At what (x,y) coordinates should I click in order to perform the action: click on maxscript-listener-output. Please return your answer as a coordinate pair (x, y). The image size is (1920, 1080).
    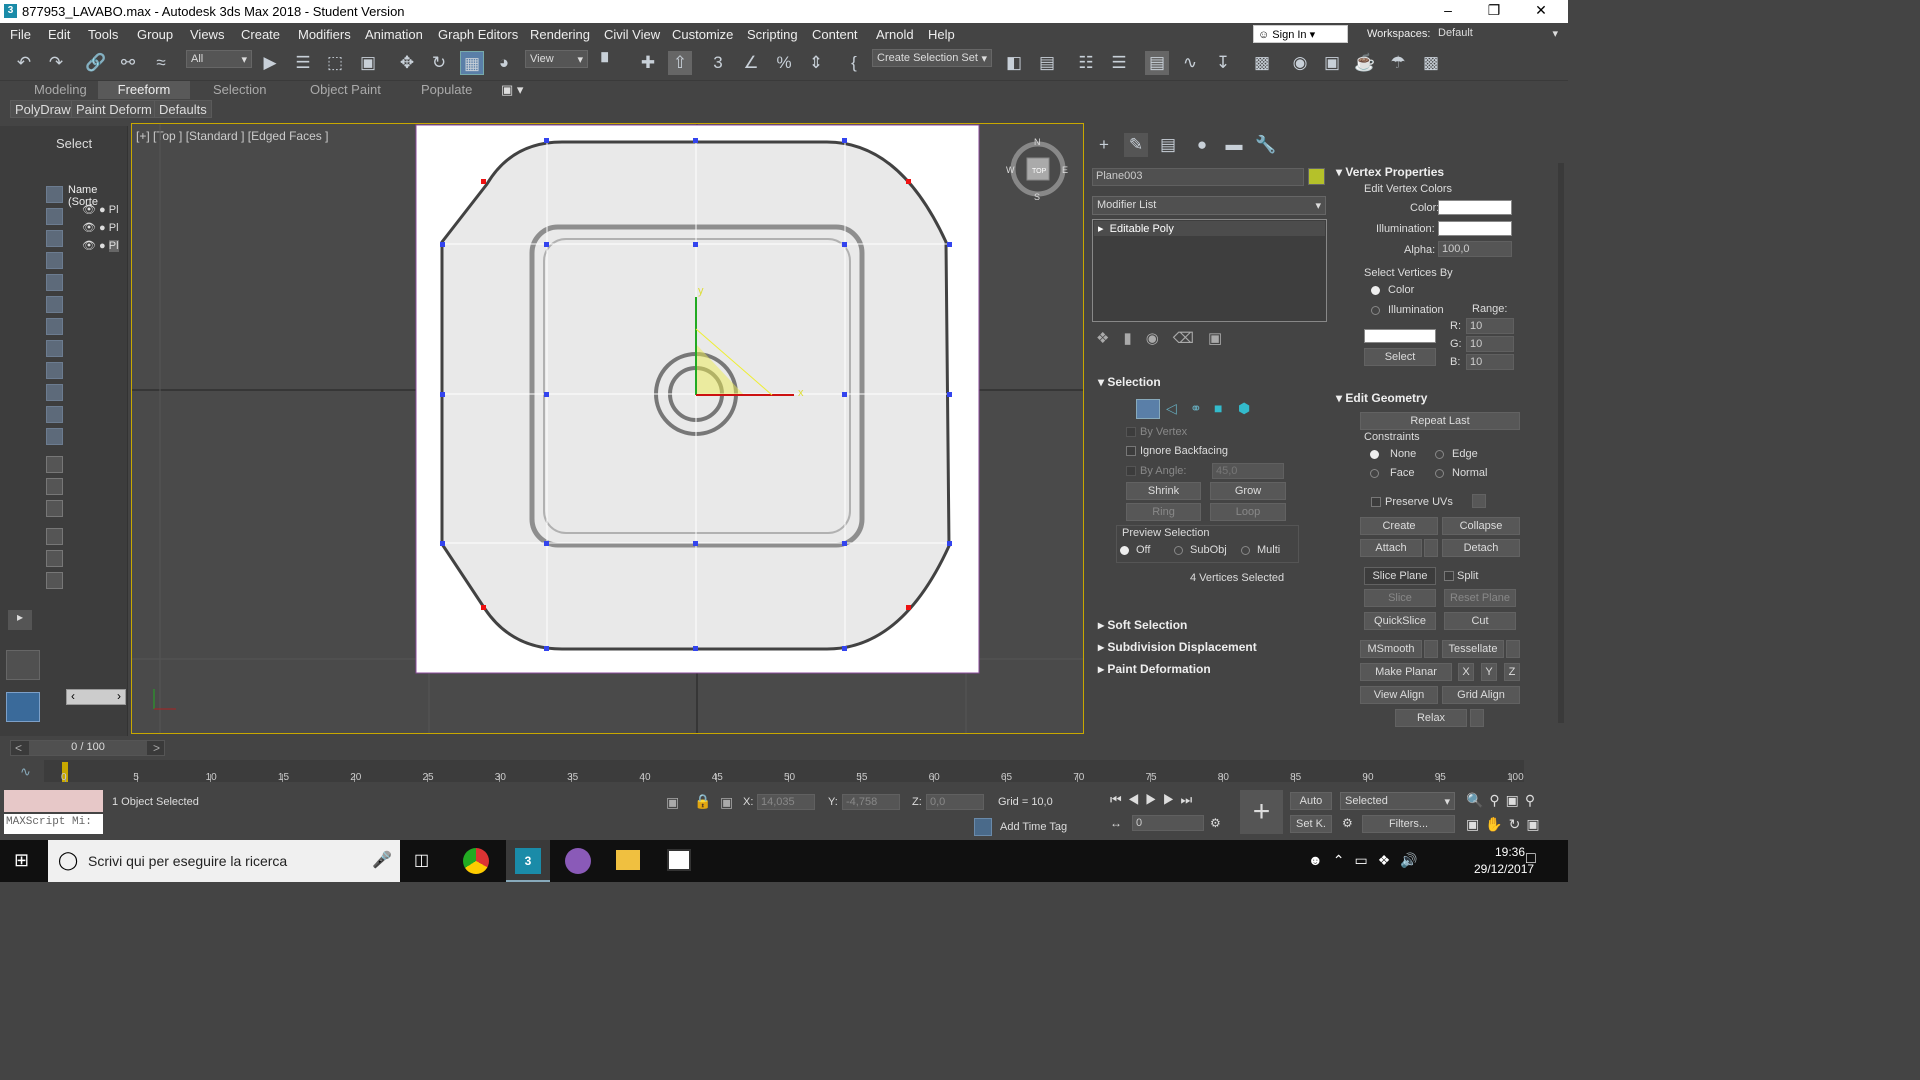
    Looking at the image, I should click on (53, 801).